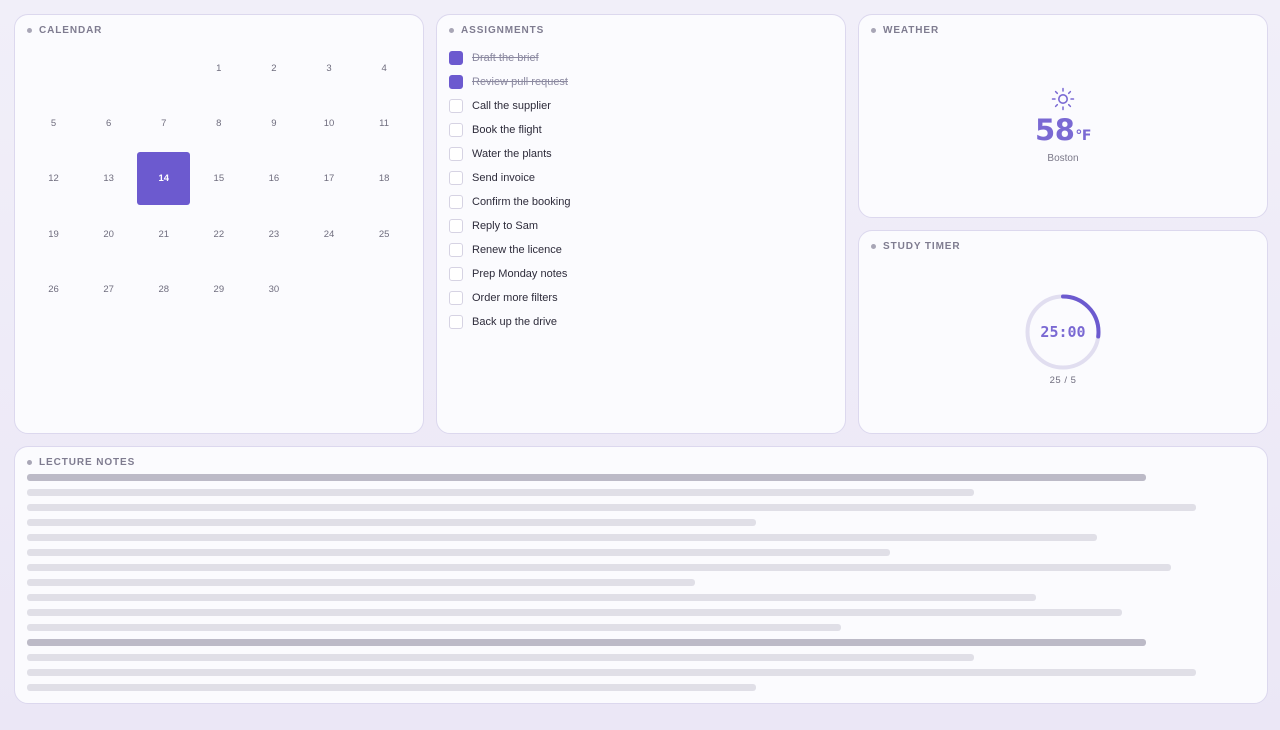 The image size is (1280, 730). I want to click on calendar-day: 23, so click(273, 234).